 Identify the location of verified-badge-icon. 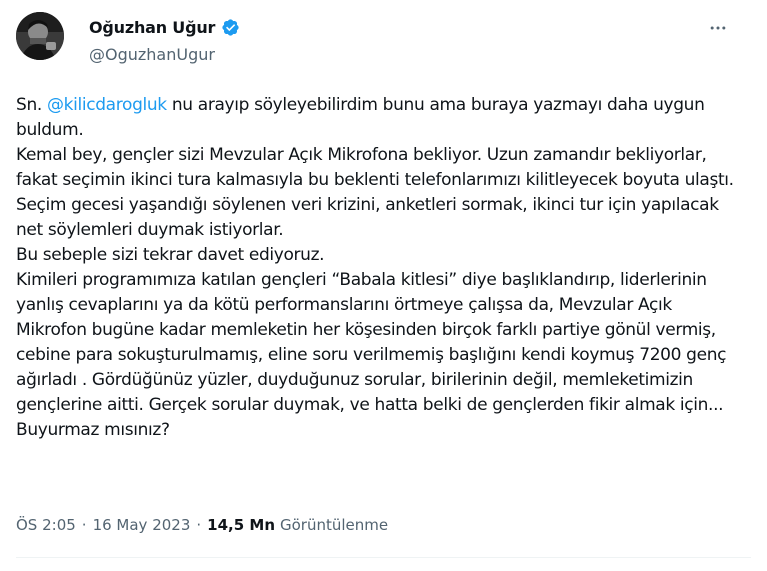
(230, 27).